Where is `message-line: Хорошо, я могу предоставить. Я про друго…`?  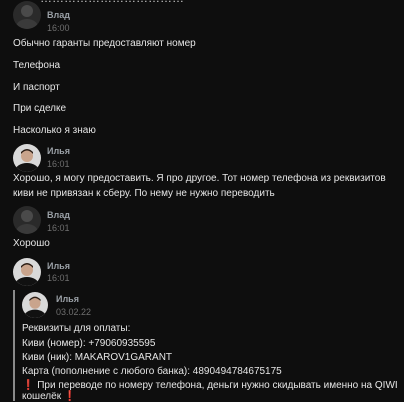
message-line: Хорошо, я могу предоставить. Я про друго… is located at coordinates (199, 178).